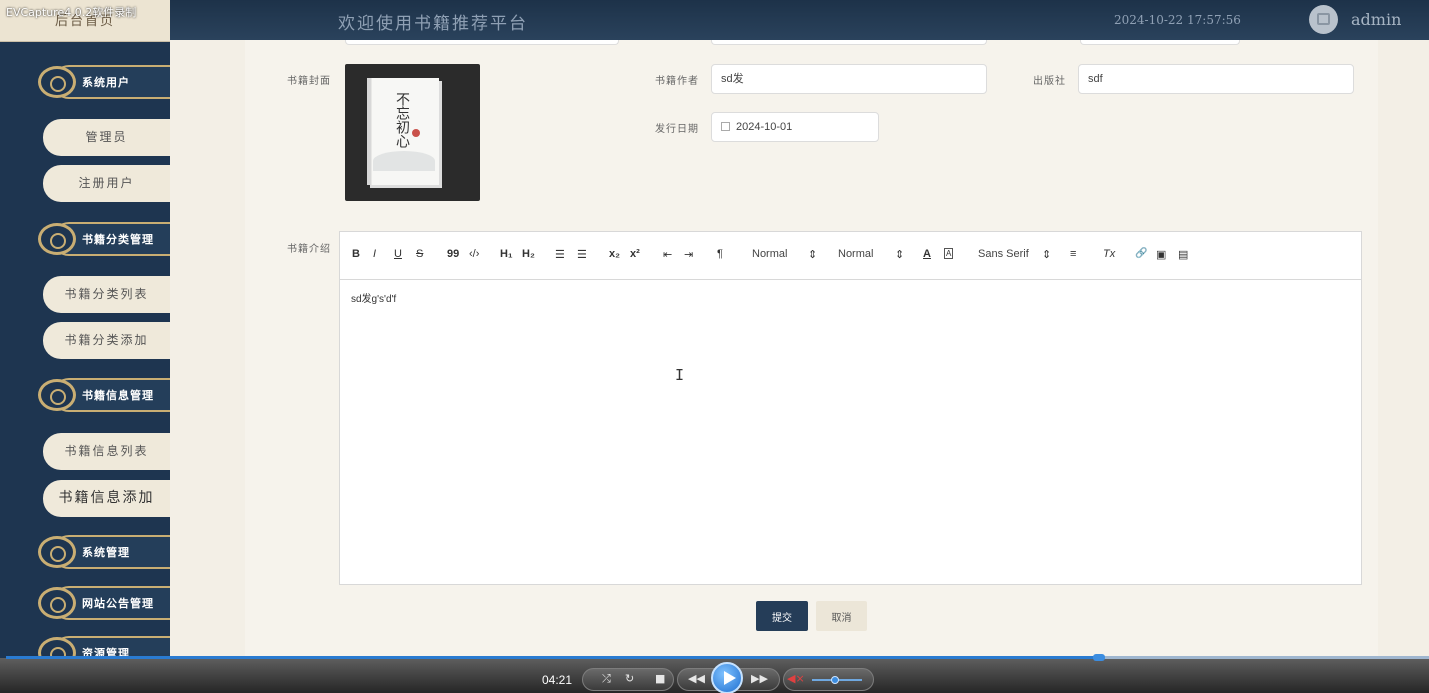  I want to click on subscript-button: x₂, so click(614, 254).